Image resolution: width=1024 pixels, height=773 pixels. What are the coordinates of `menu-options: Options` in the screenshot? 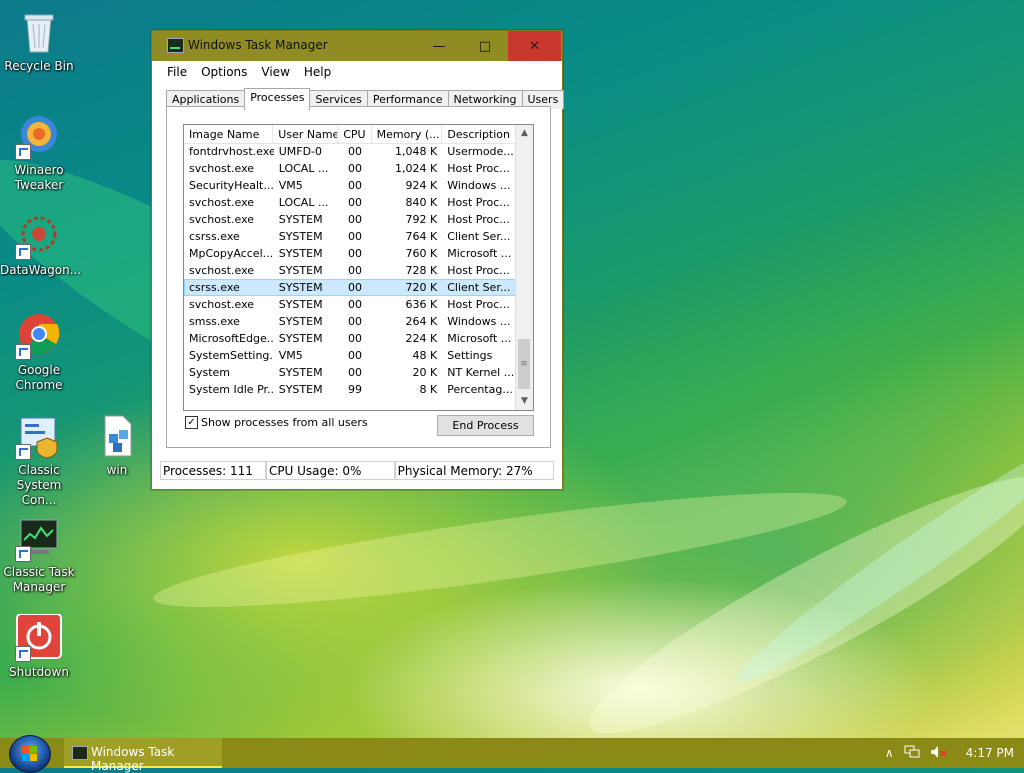 It's located at (224, 72).